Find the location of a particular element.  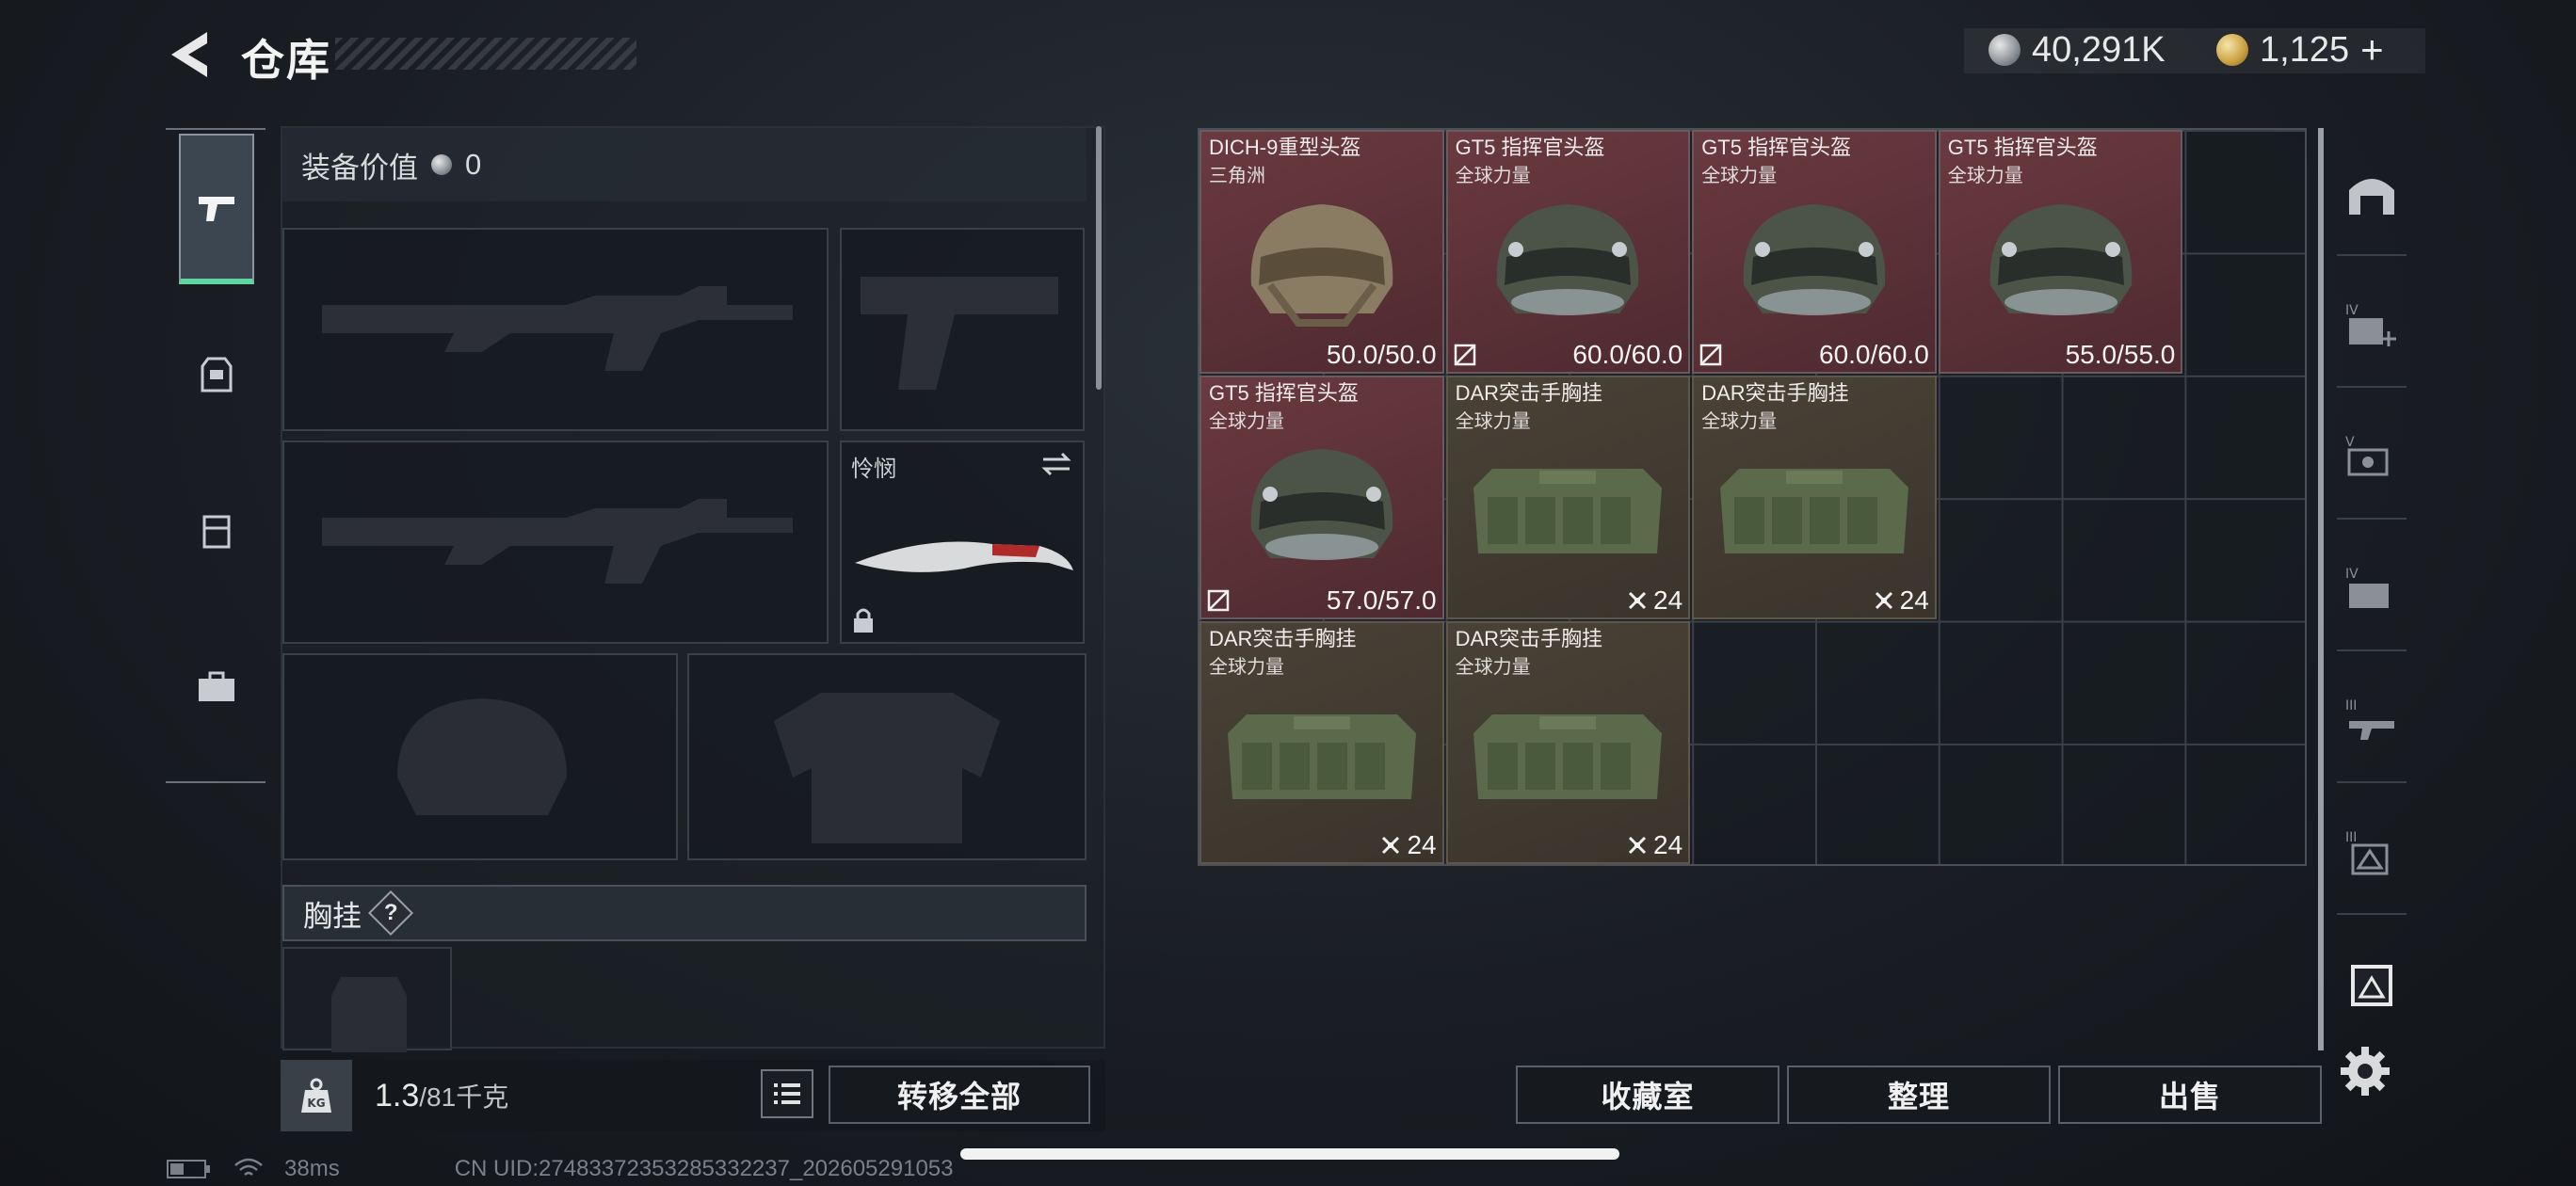

back-icon is located at coordinates (189, 54).